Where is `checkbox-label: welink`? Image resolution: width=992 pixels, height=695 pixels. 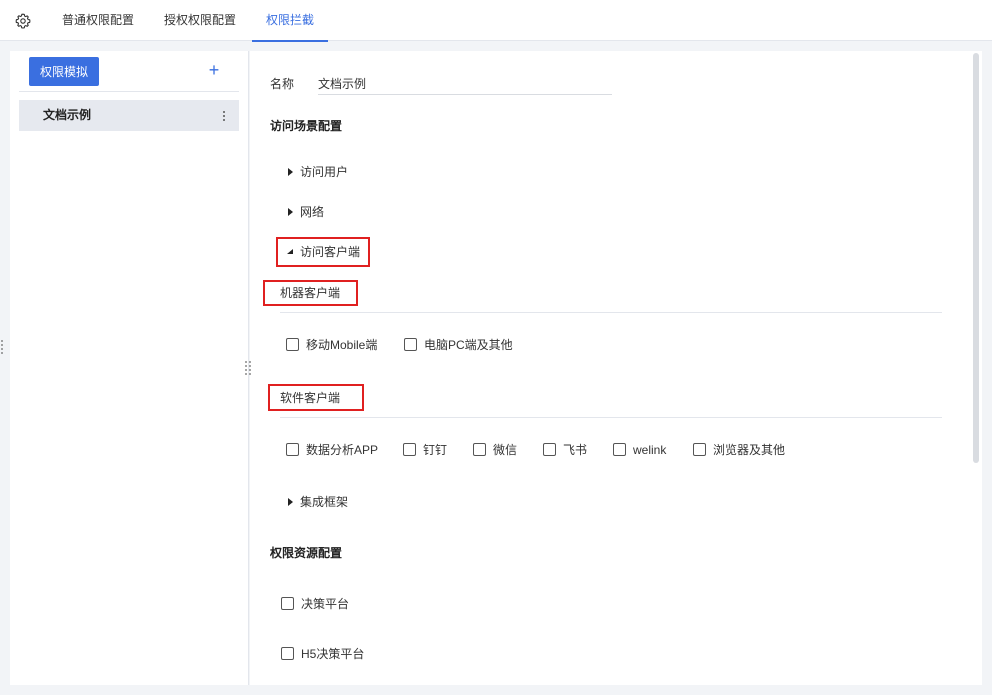 checkbox-label: welink is located at coordinates (650, 450).